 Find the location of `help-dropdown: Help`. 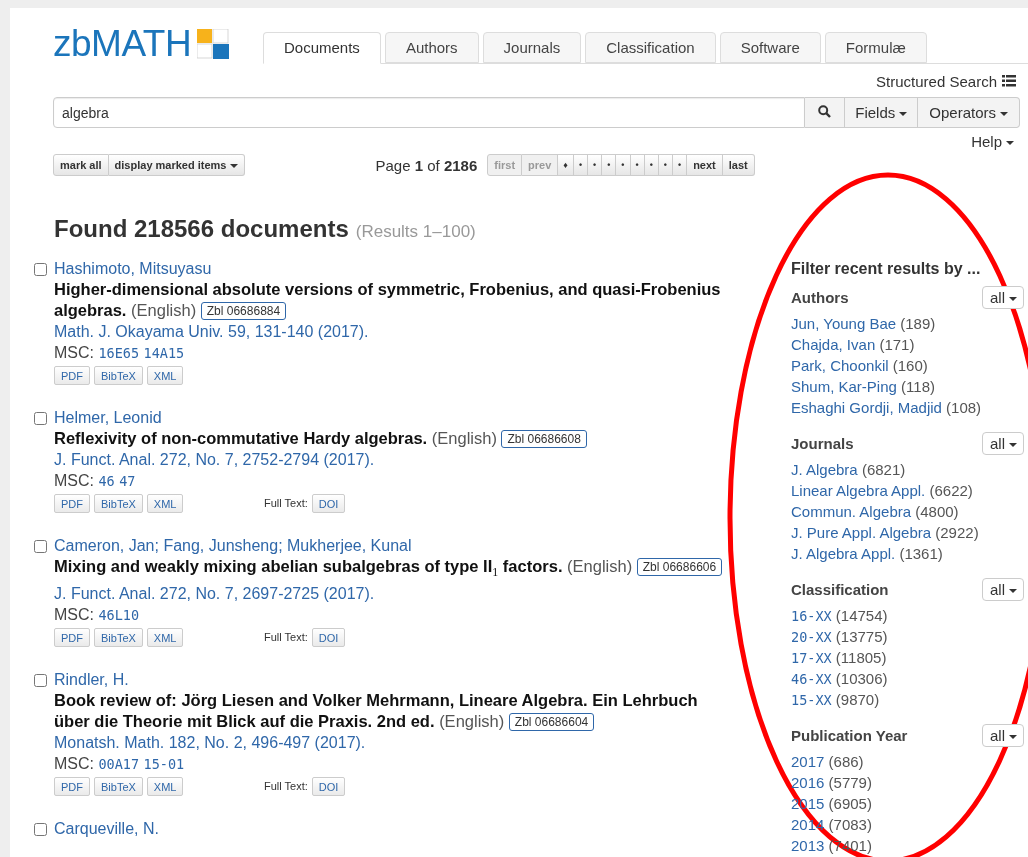

help-dropdown: Help is located at coordinates (992, 141).